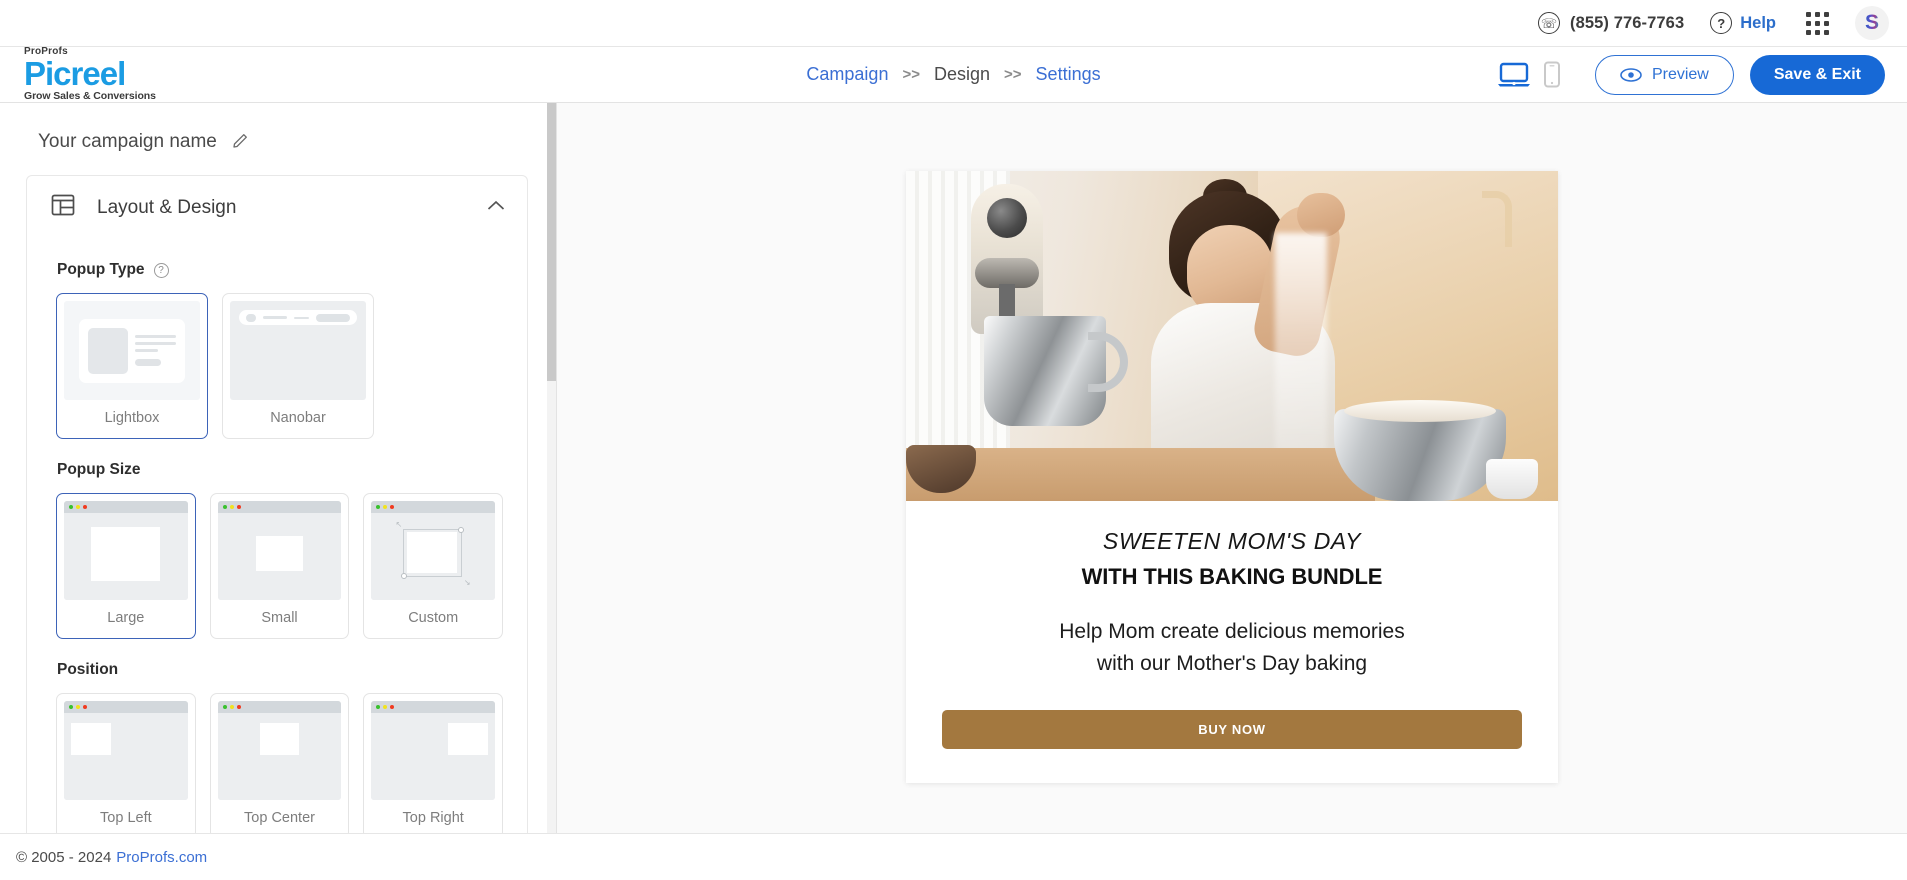 Image resolution: width=1907 pixels, height=880 pixels. Describe the element at coordinates (132, 418) in the screenshot. I see `popup-type-label-lightbox: Lightbox` at that location.